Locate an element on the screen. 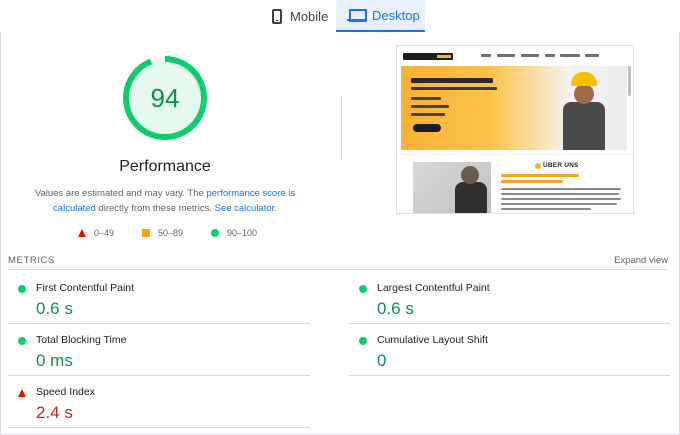  disclaimer-text-3: . is located at coordinates (275, 208).